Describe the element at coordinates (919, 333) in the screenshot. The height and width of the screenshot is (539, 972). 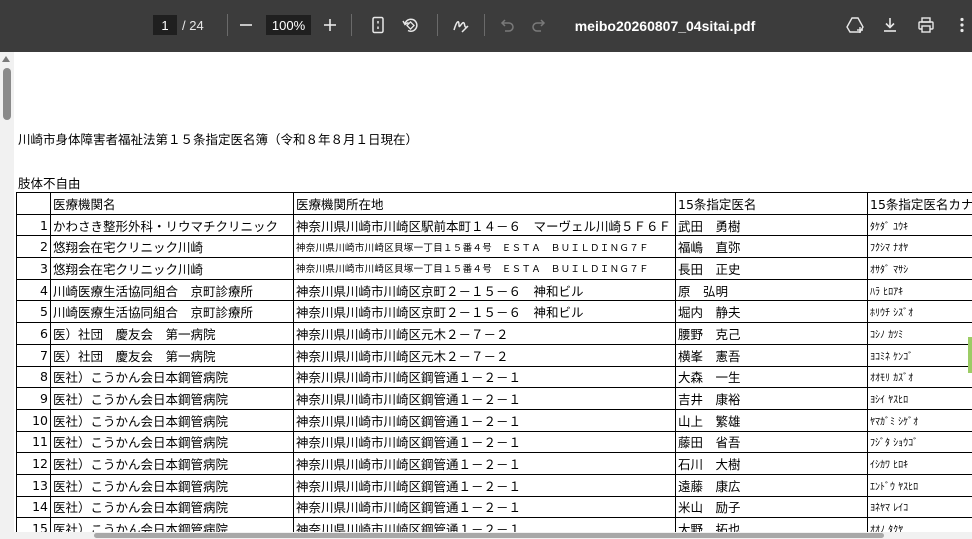
I see `cell-doctor-kana: ｺｼﾉ ｶﾂﾐ` at that location.